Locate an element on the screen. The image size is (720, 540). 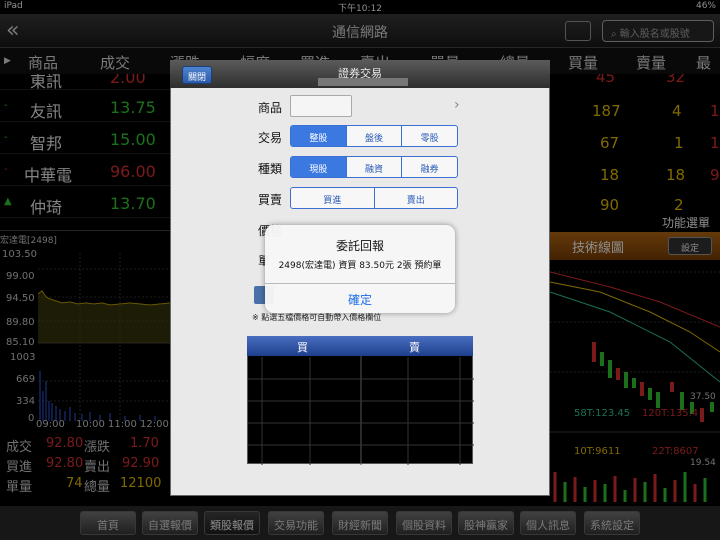
category-option-short: 融券 is located at coordinates (429, 167).